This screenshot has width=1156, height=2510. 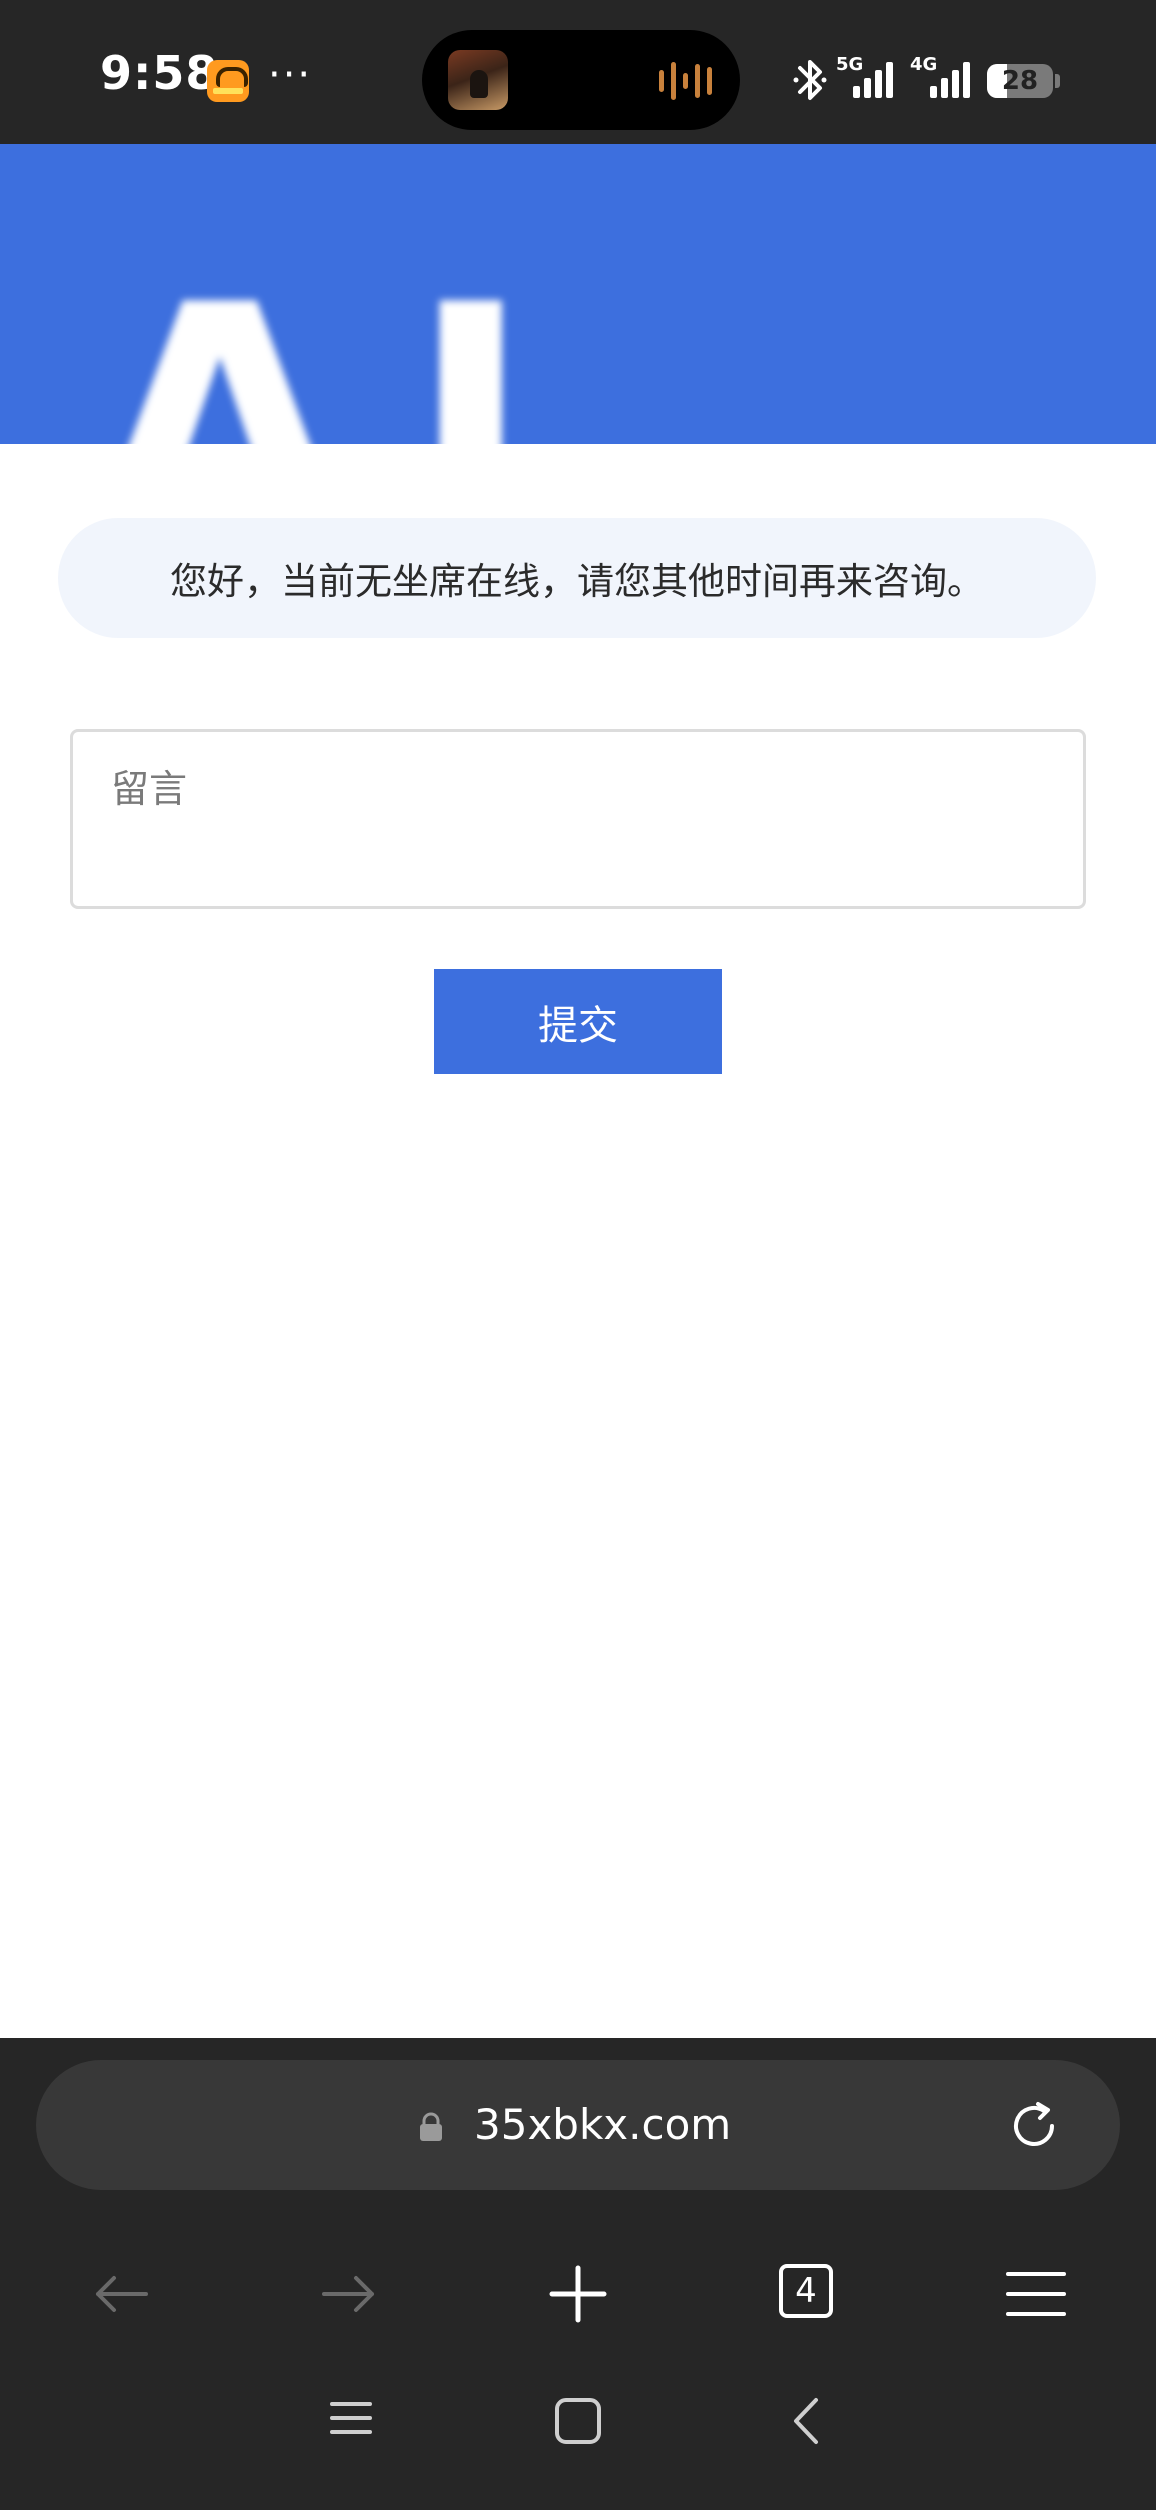 What do you see at coordinates (1034, 2126) in the screenshot?
I see `reload-icon` at bounding box center [1034, 2126].